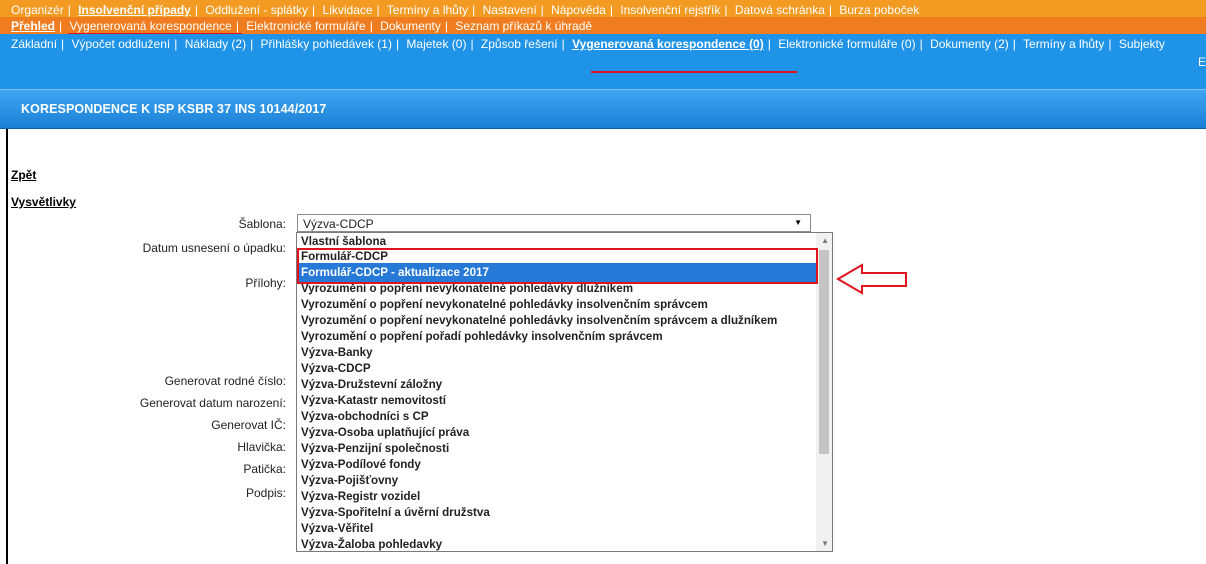  I want to click on option-vyzva-sporitelni: Výzva-Spořitelní a úvěrní družstva, so click(395, 513).